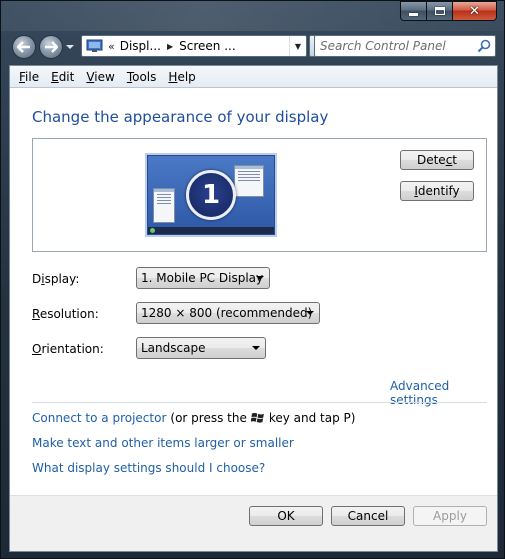 Image resolution: width=505 pixels, height=559 pixels. What do you see at coordinates (395, 46) in the screenshot?
I see `search-input` at bounding box center [395, 46].